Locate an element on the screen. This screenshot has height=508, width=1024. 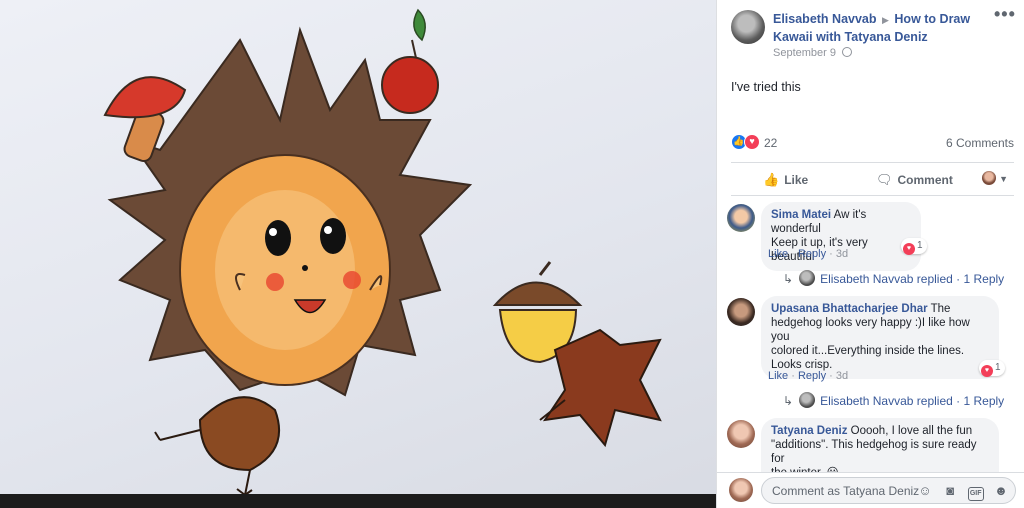
hedgehog-right-eye is located at coordinates (333, 236).